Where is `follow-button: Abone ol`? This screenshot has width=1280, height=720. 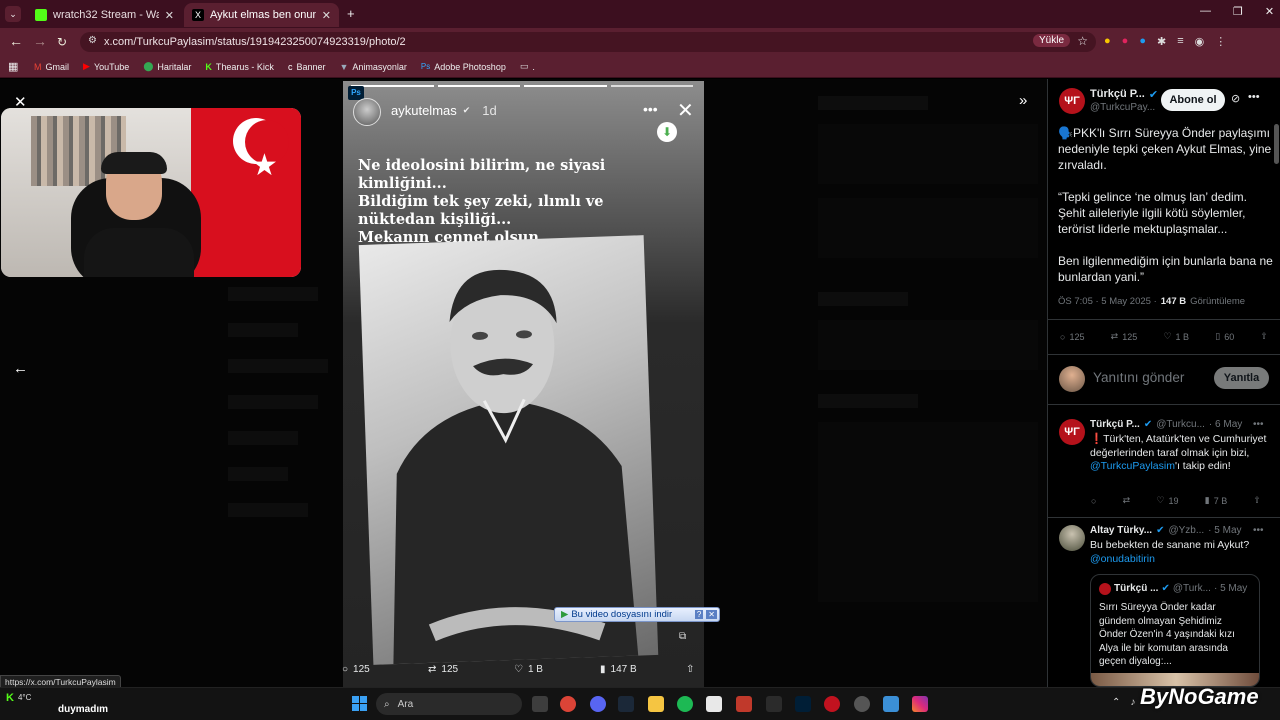
follow-button: Abone ol is located at coordinates (1193, 100).